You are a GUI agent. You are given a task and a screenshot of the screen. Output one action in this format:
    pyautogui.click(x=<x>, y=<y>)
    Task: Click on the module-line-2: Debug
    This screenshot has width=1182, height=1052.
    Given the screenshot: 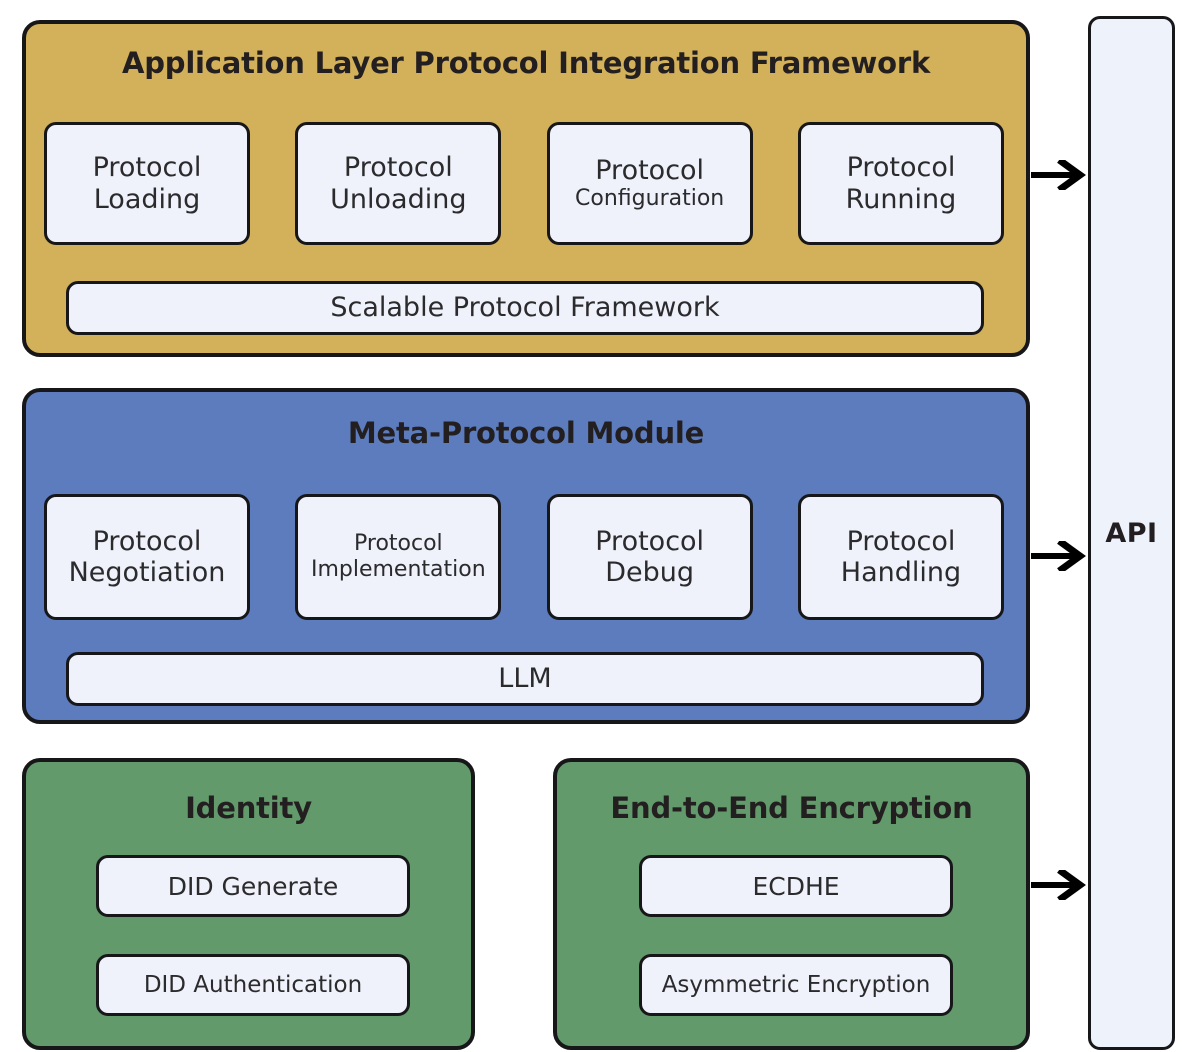 What is the action you would take?
    pyautogui.click(x=650, y=572)
    